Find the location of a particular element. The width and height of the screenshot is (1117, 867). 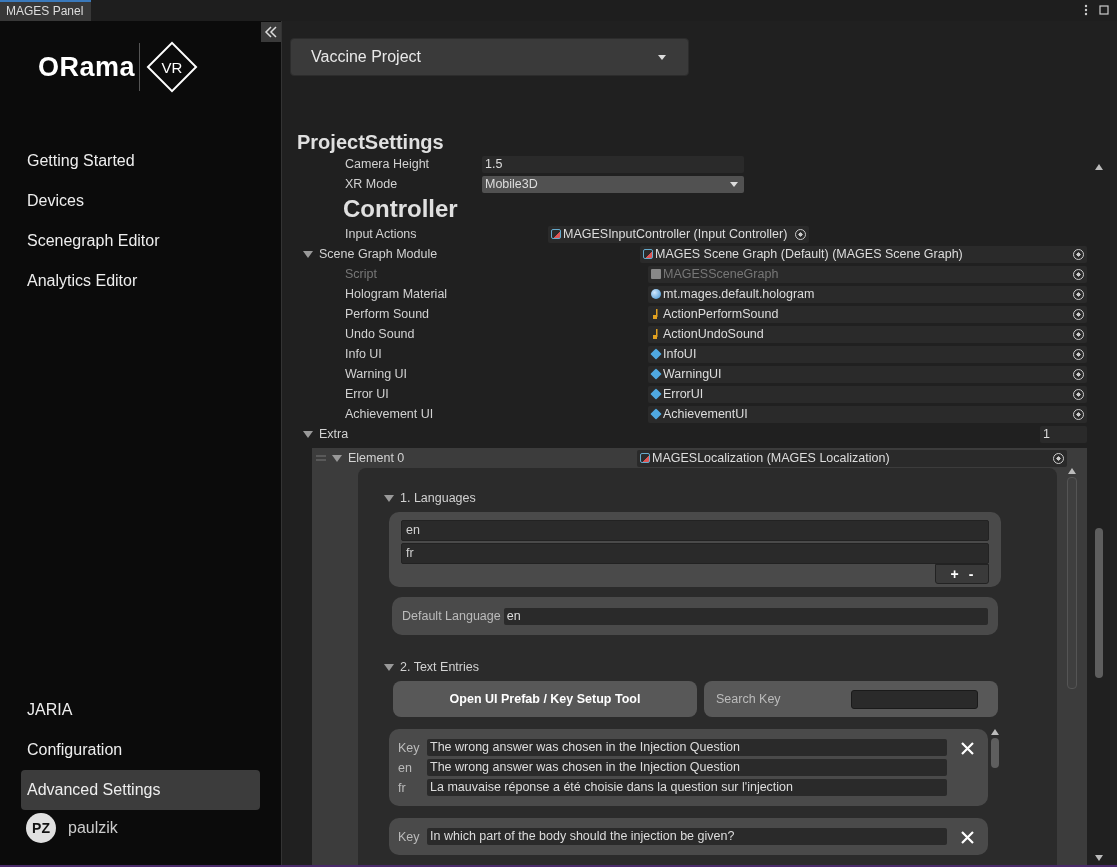

collapse-sidebar-button is located at coordinates (271, 32).